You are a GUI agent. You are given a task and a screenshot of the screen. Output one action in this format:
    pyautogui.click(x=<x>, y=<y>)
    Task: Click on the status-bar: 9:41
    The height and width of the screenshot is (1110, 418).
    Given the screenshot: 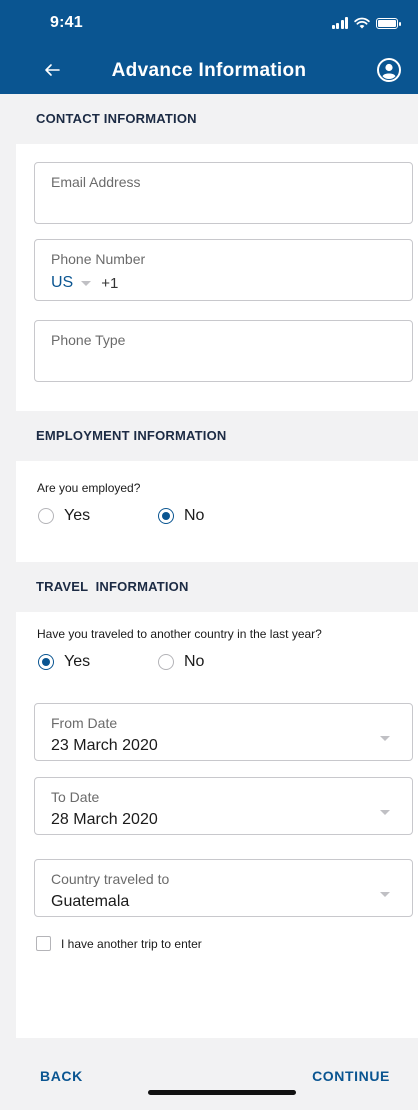 What is the action you would take?
    pyautogui.click(x=209, y=24)
    